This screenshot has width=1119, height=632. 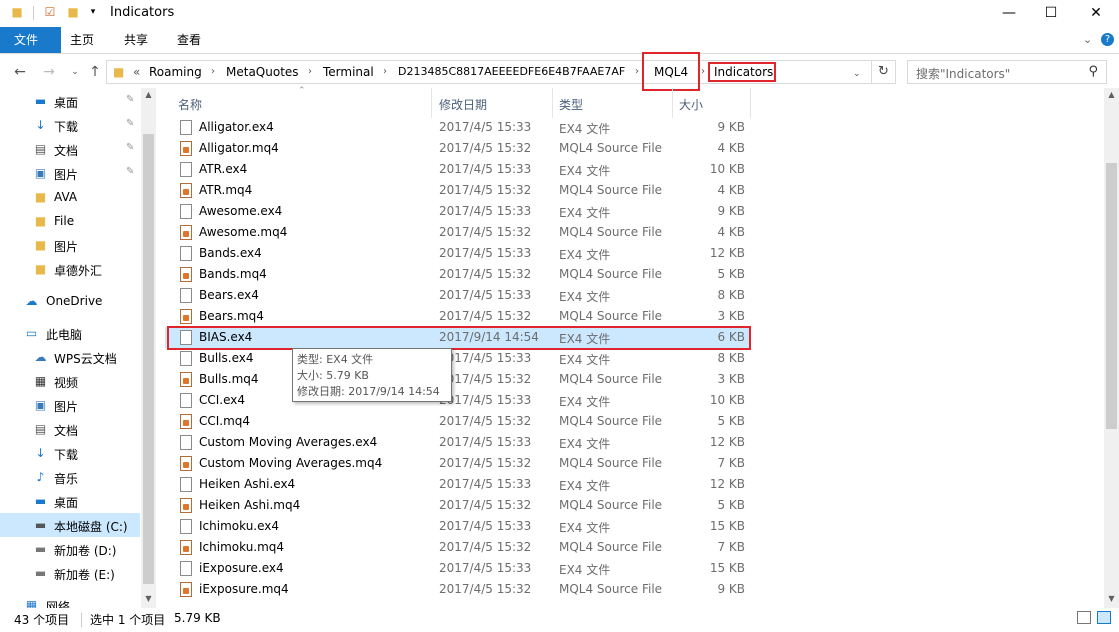 I want to click on nav-this-pc: ▭ 此电脑, so click(x=70, y=333).